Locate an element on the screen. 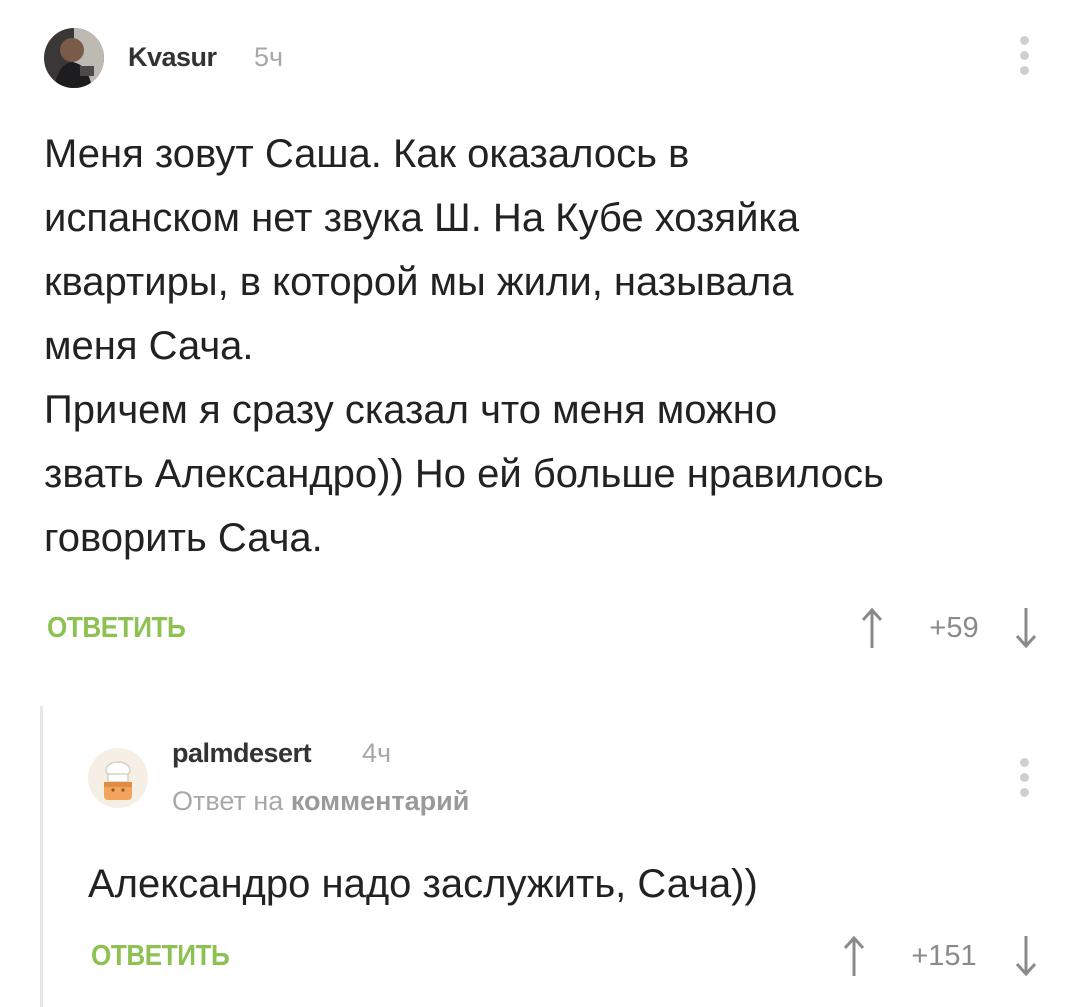 Image resolution: width=1077 pixels, height=1007 pixels. comment-time: 5ч is located at coordinates (269, 57).